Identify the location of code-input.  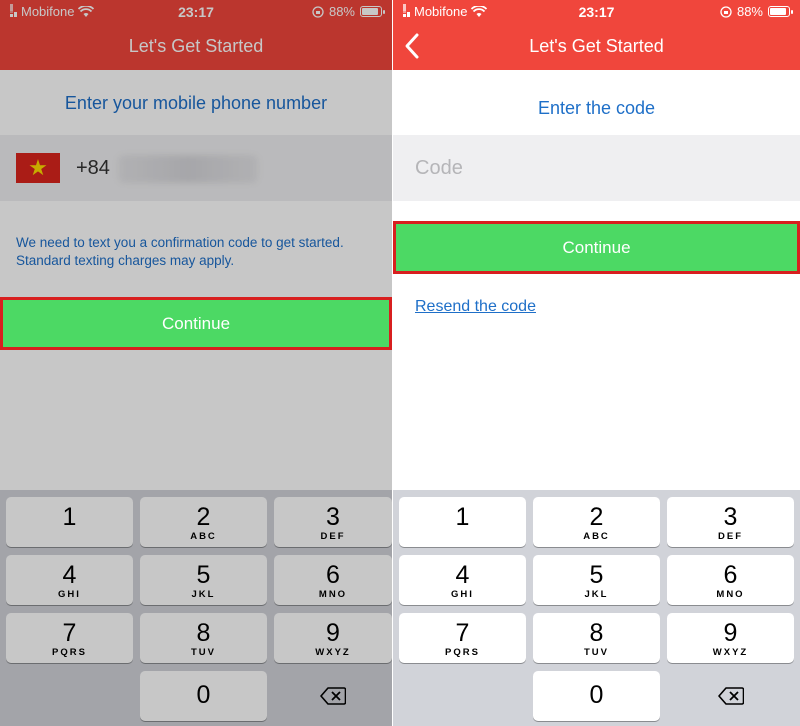
(595, 168).